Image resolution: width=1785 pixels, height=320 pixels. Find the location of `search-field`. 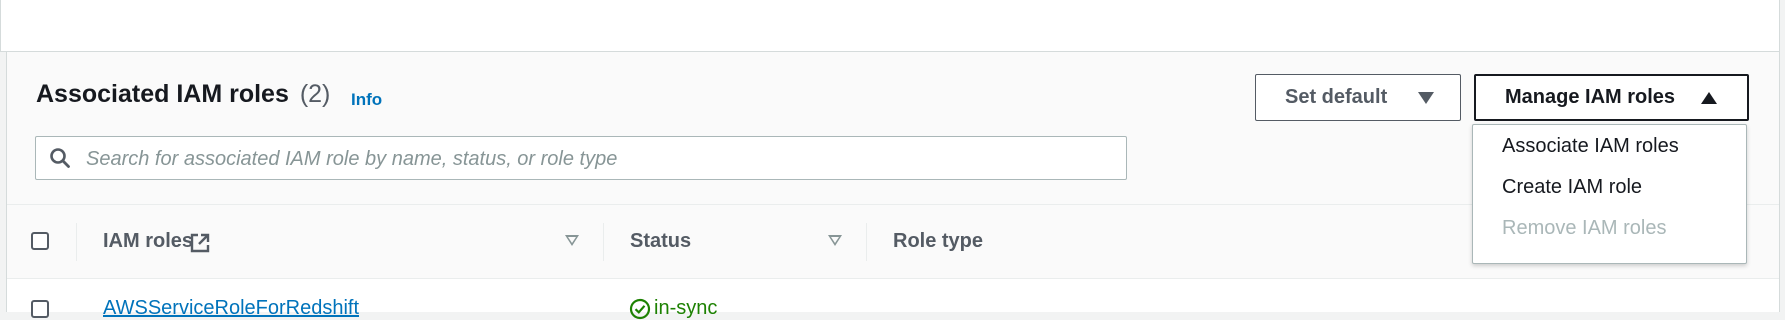

search-field is located at coordinates (581, 158).